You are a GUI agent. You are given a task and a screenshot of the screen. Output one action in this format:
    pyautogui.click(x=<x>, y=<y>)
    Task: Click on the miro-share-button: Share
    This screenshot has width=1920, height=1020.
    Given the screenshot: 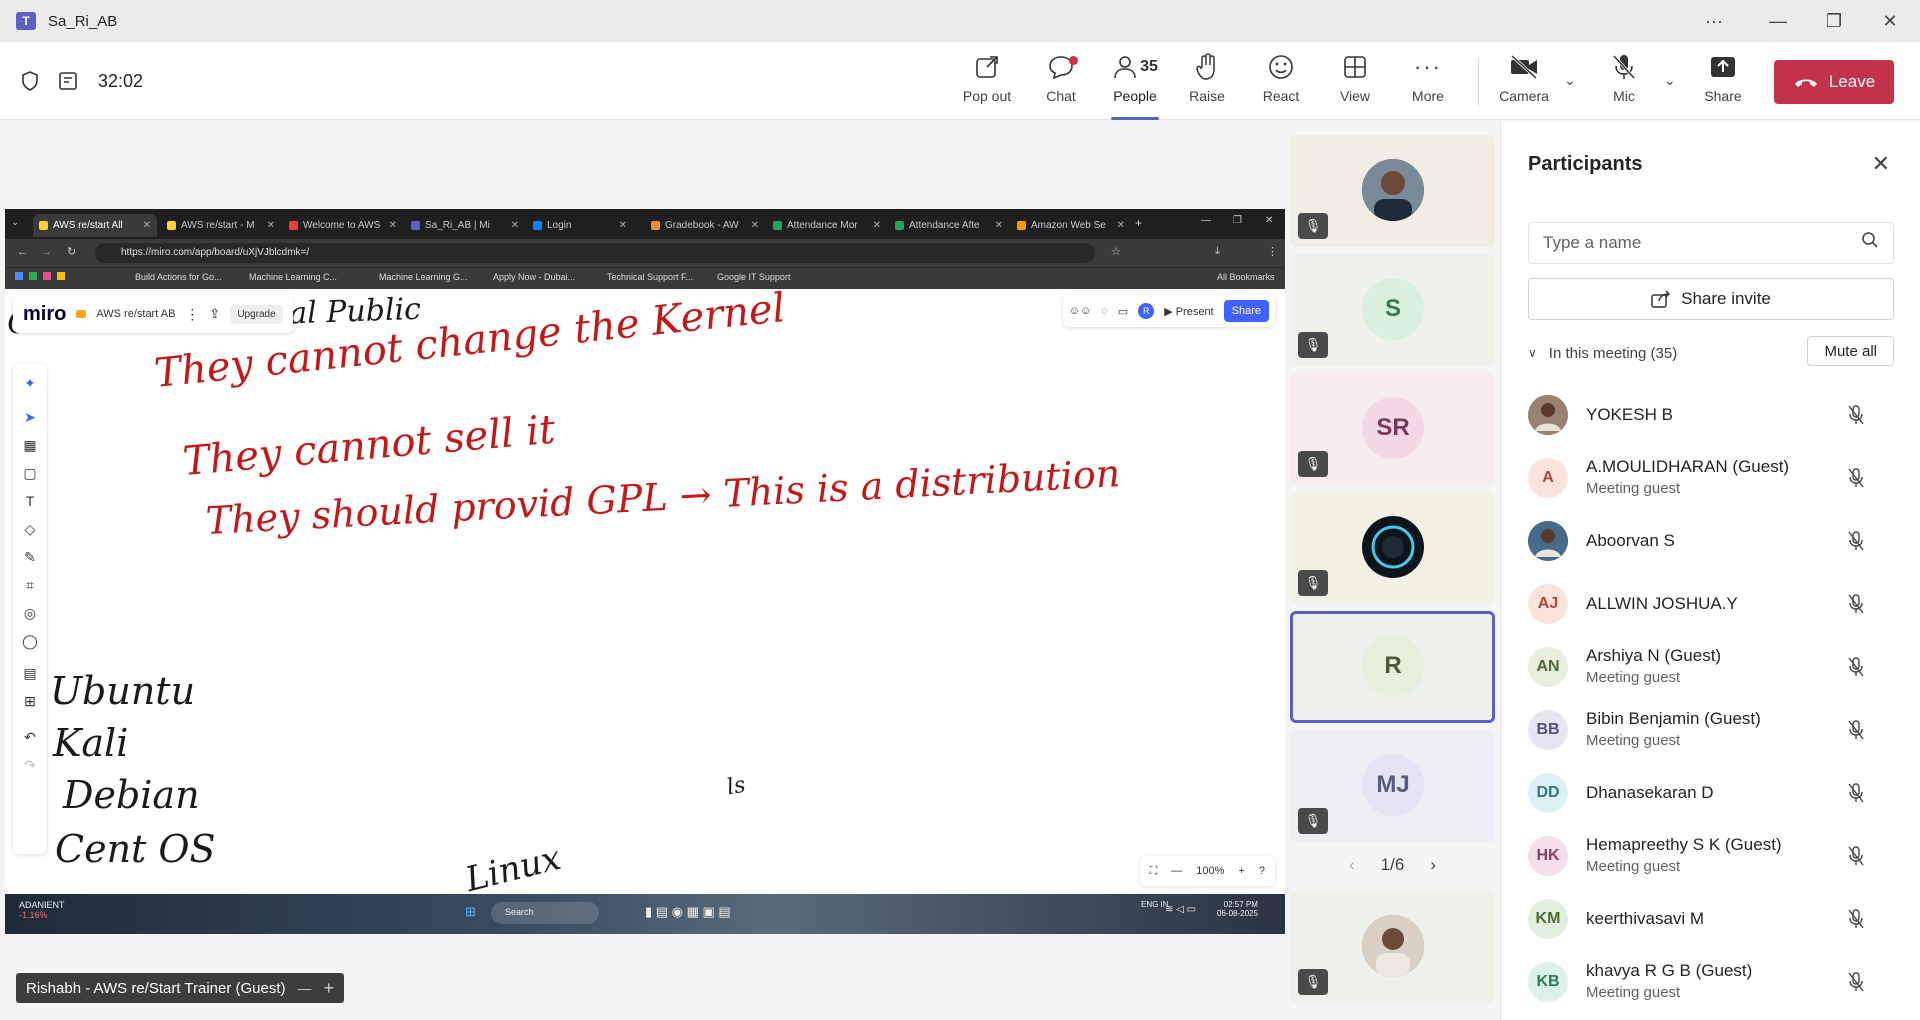 What is the action you would take?
    pyautogui.click(x=1246, y=311)
    